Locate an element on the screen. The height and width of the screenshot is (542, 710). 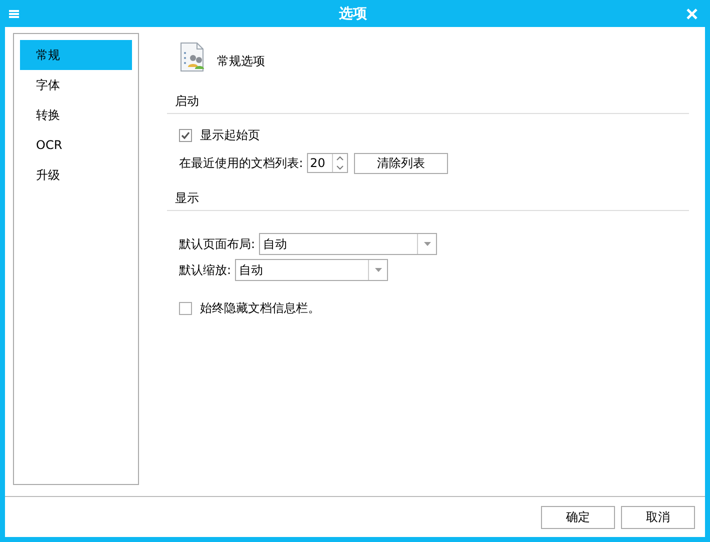
checkbox-label: 始终隐藏文档信息栏。 is located at coordinates (260, 308).